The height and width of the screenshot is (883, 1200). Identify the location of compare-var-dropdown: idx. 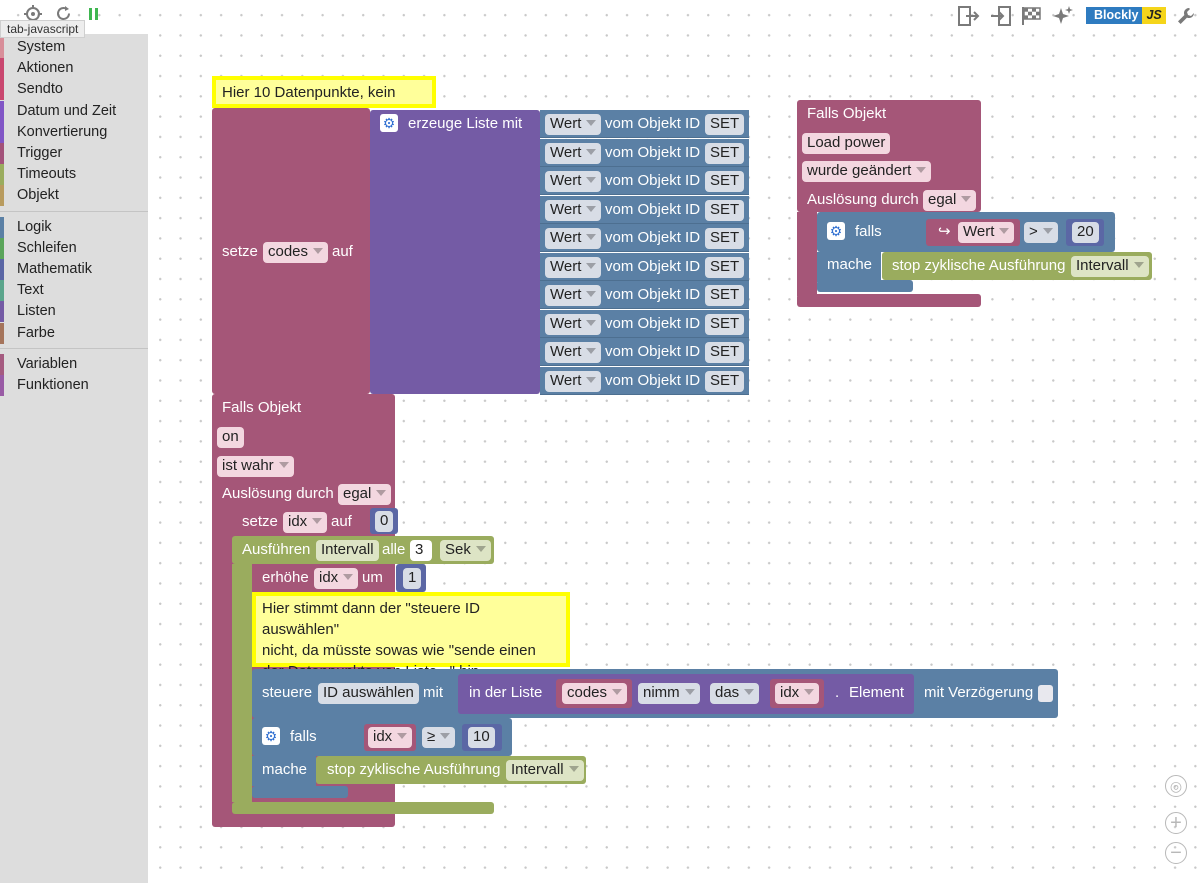
(390, 737).